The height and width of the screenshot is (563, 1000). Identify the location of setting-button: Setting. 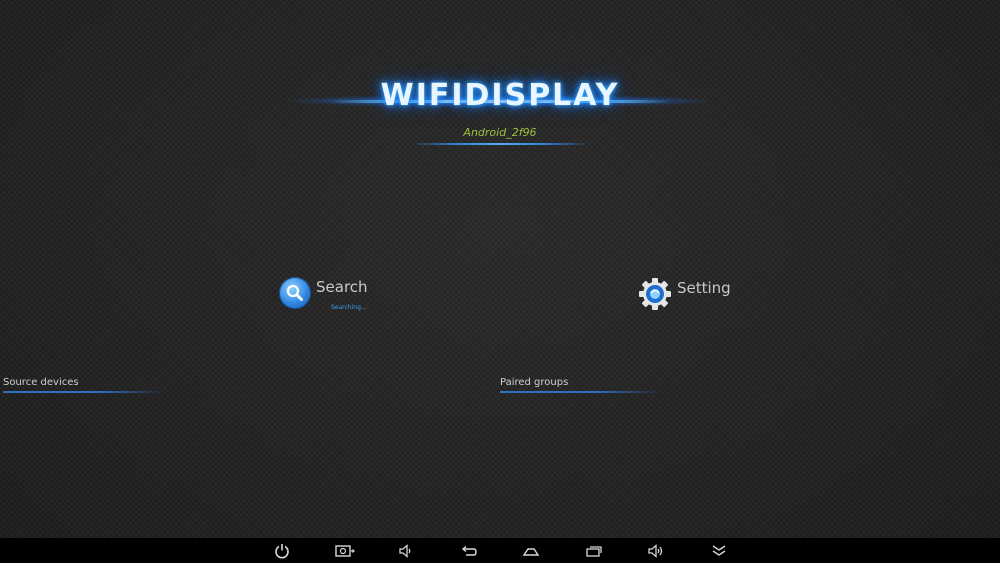
(684, 294).